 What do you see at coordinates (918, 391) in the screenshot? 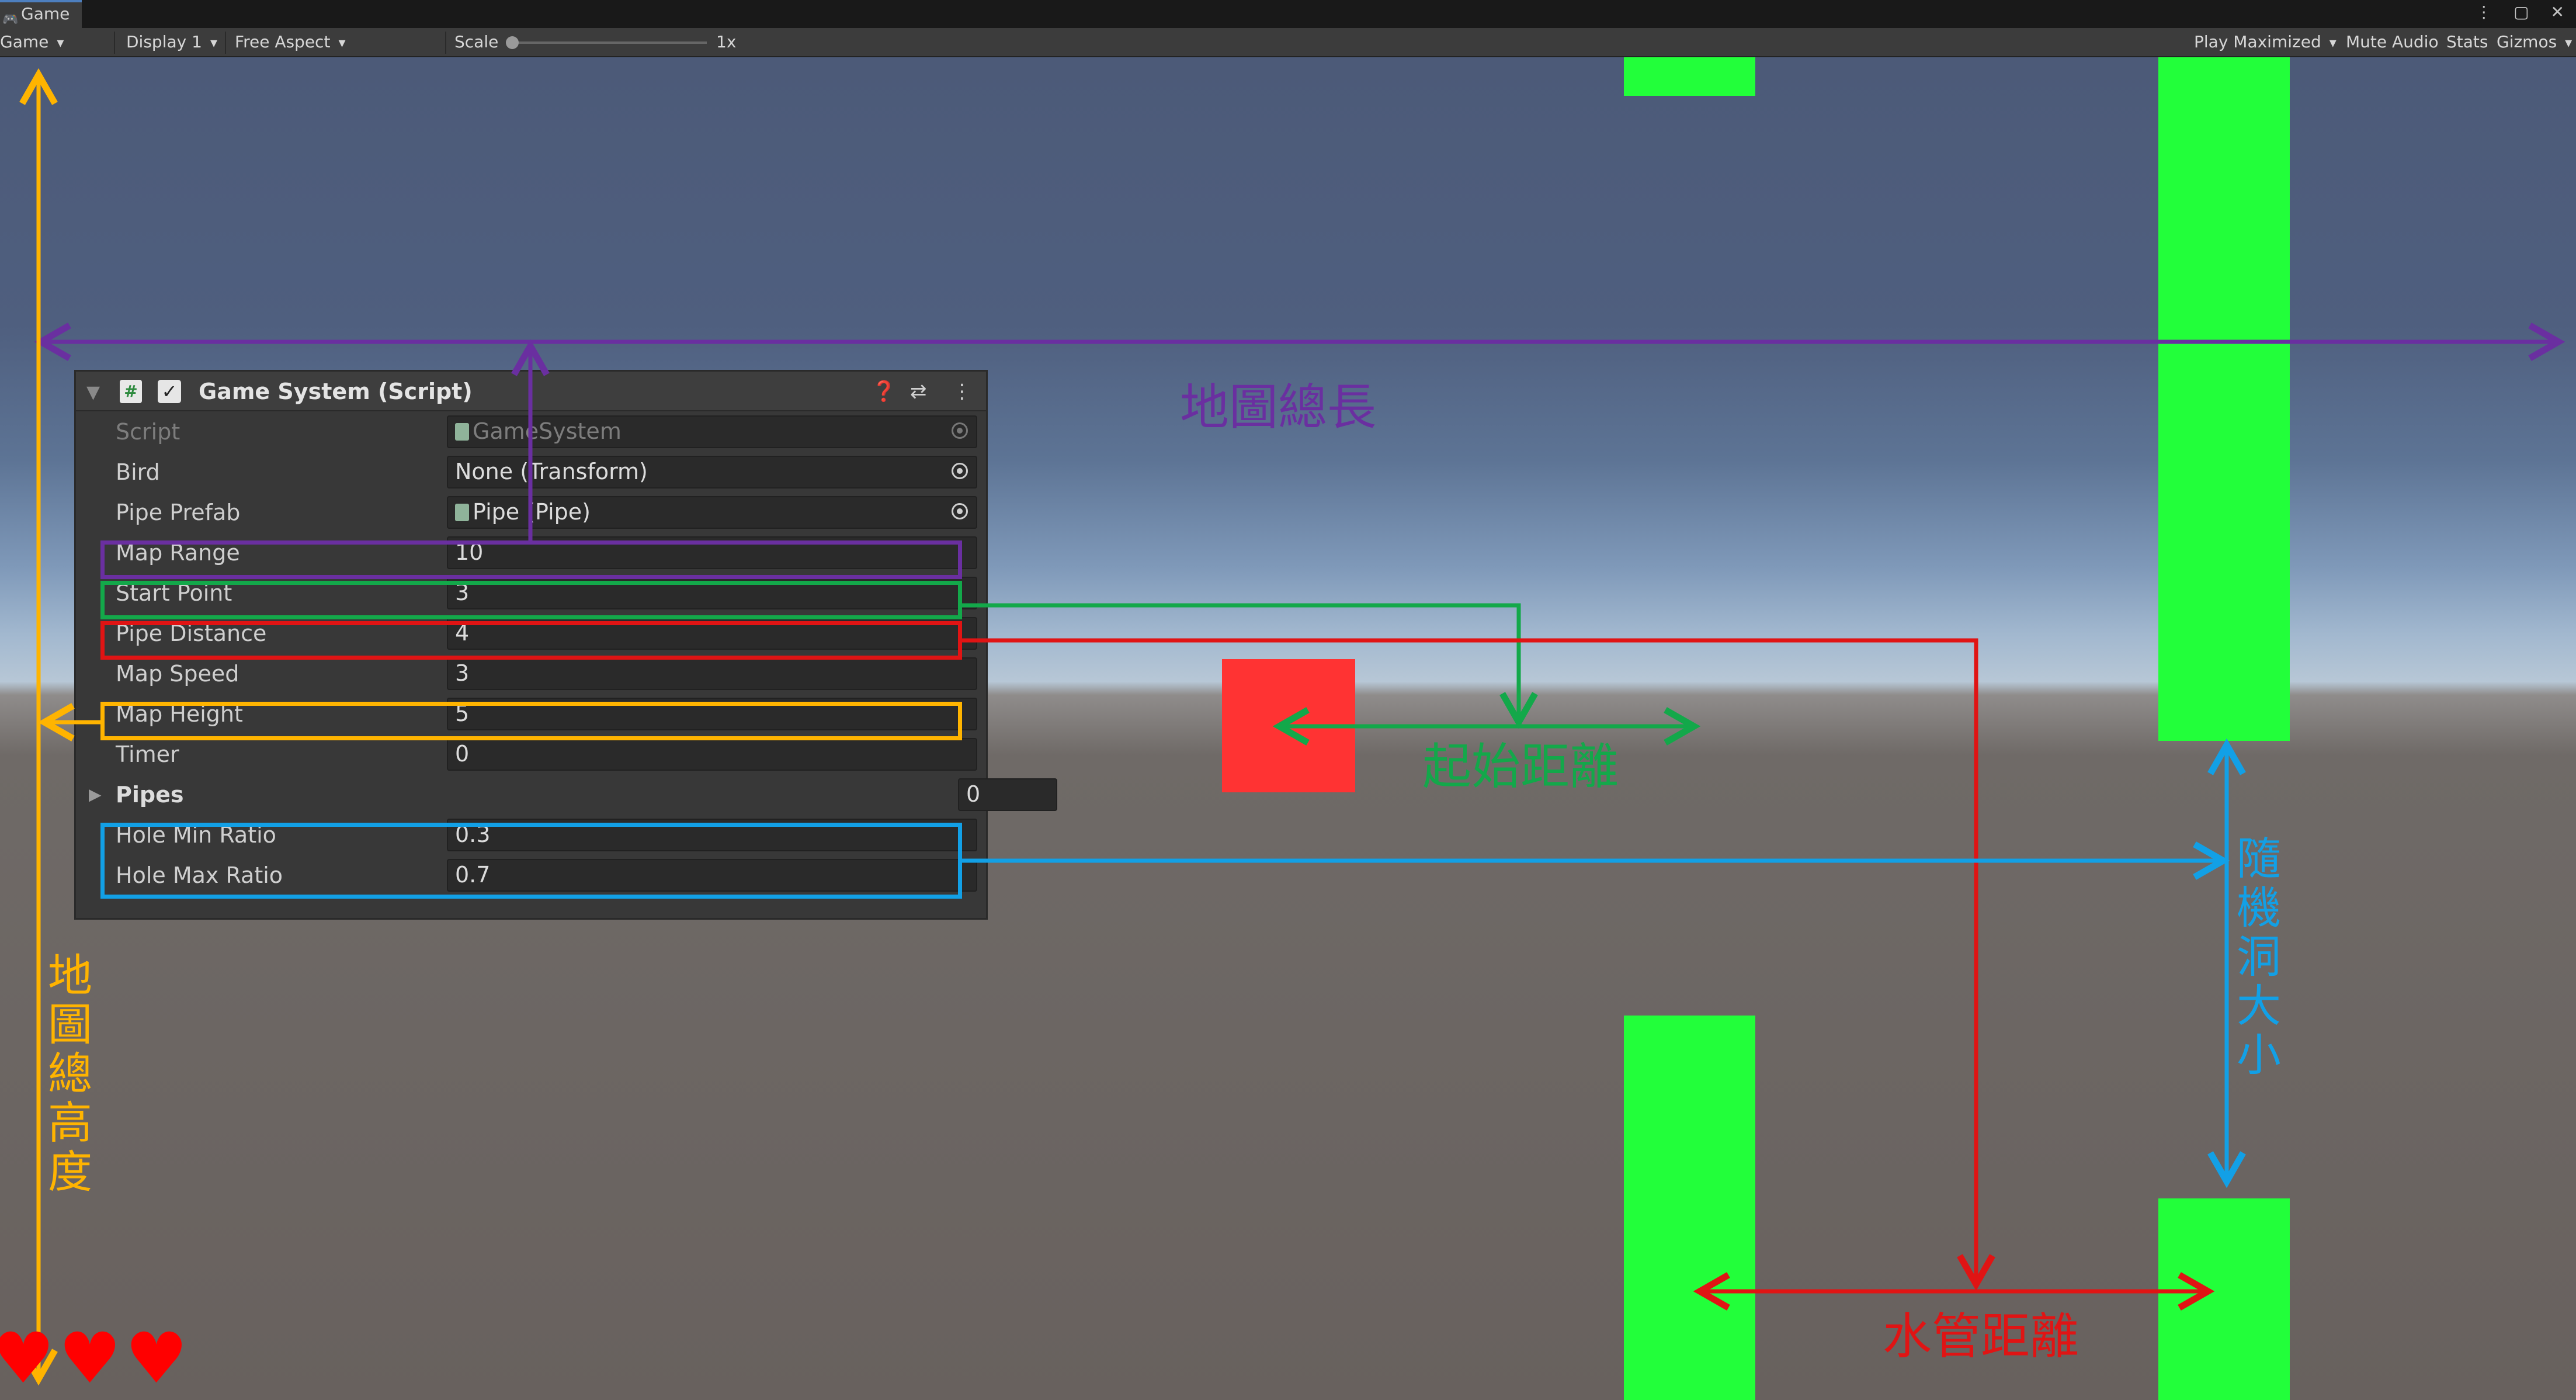
I see `preset-icon: ⇄` at bounding box center [918, 391].